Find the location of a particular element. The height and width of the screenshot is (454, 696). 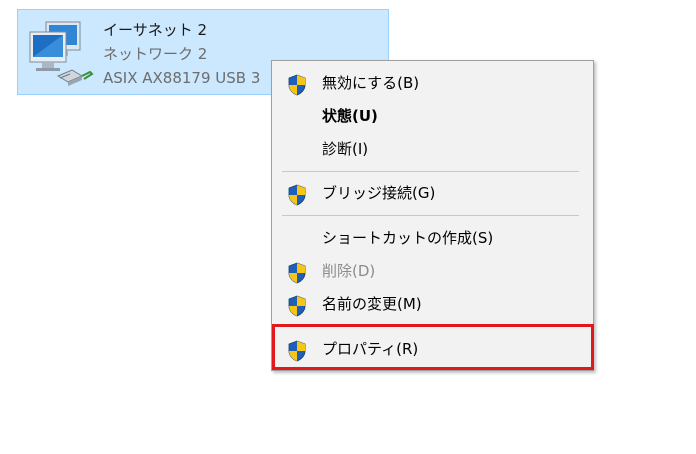

menu-item-create-shortcut: ショートカットの作成(S) is located at coordinates (432, 238).